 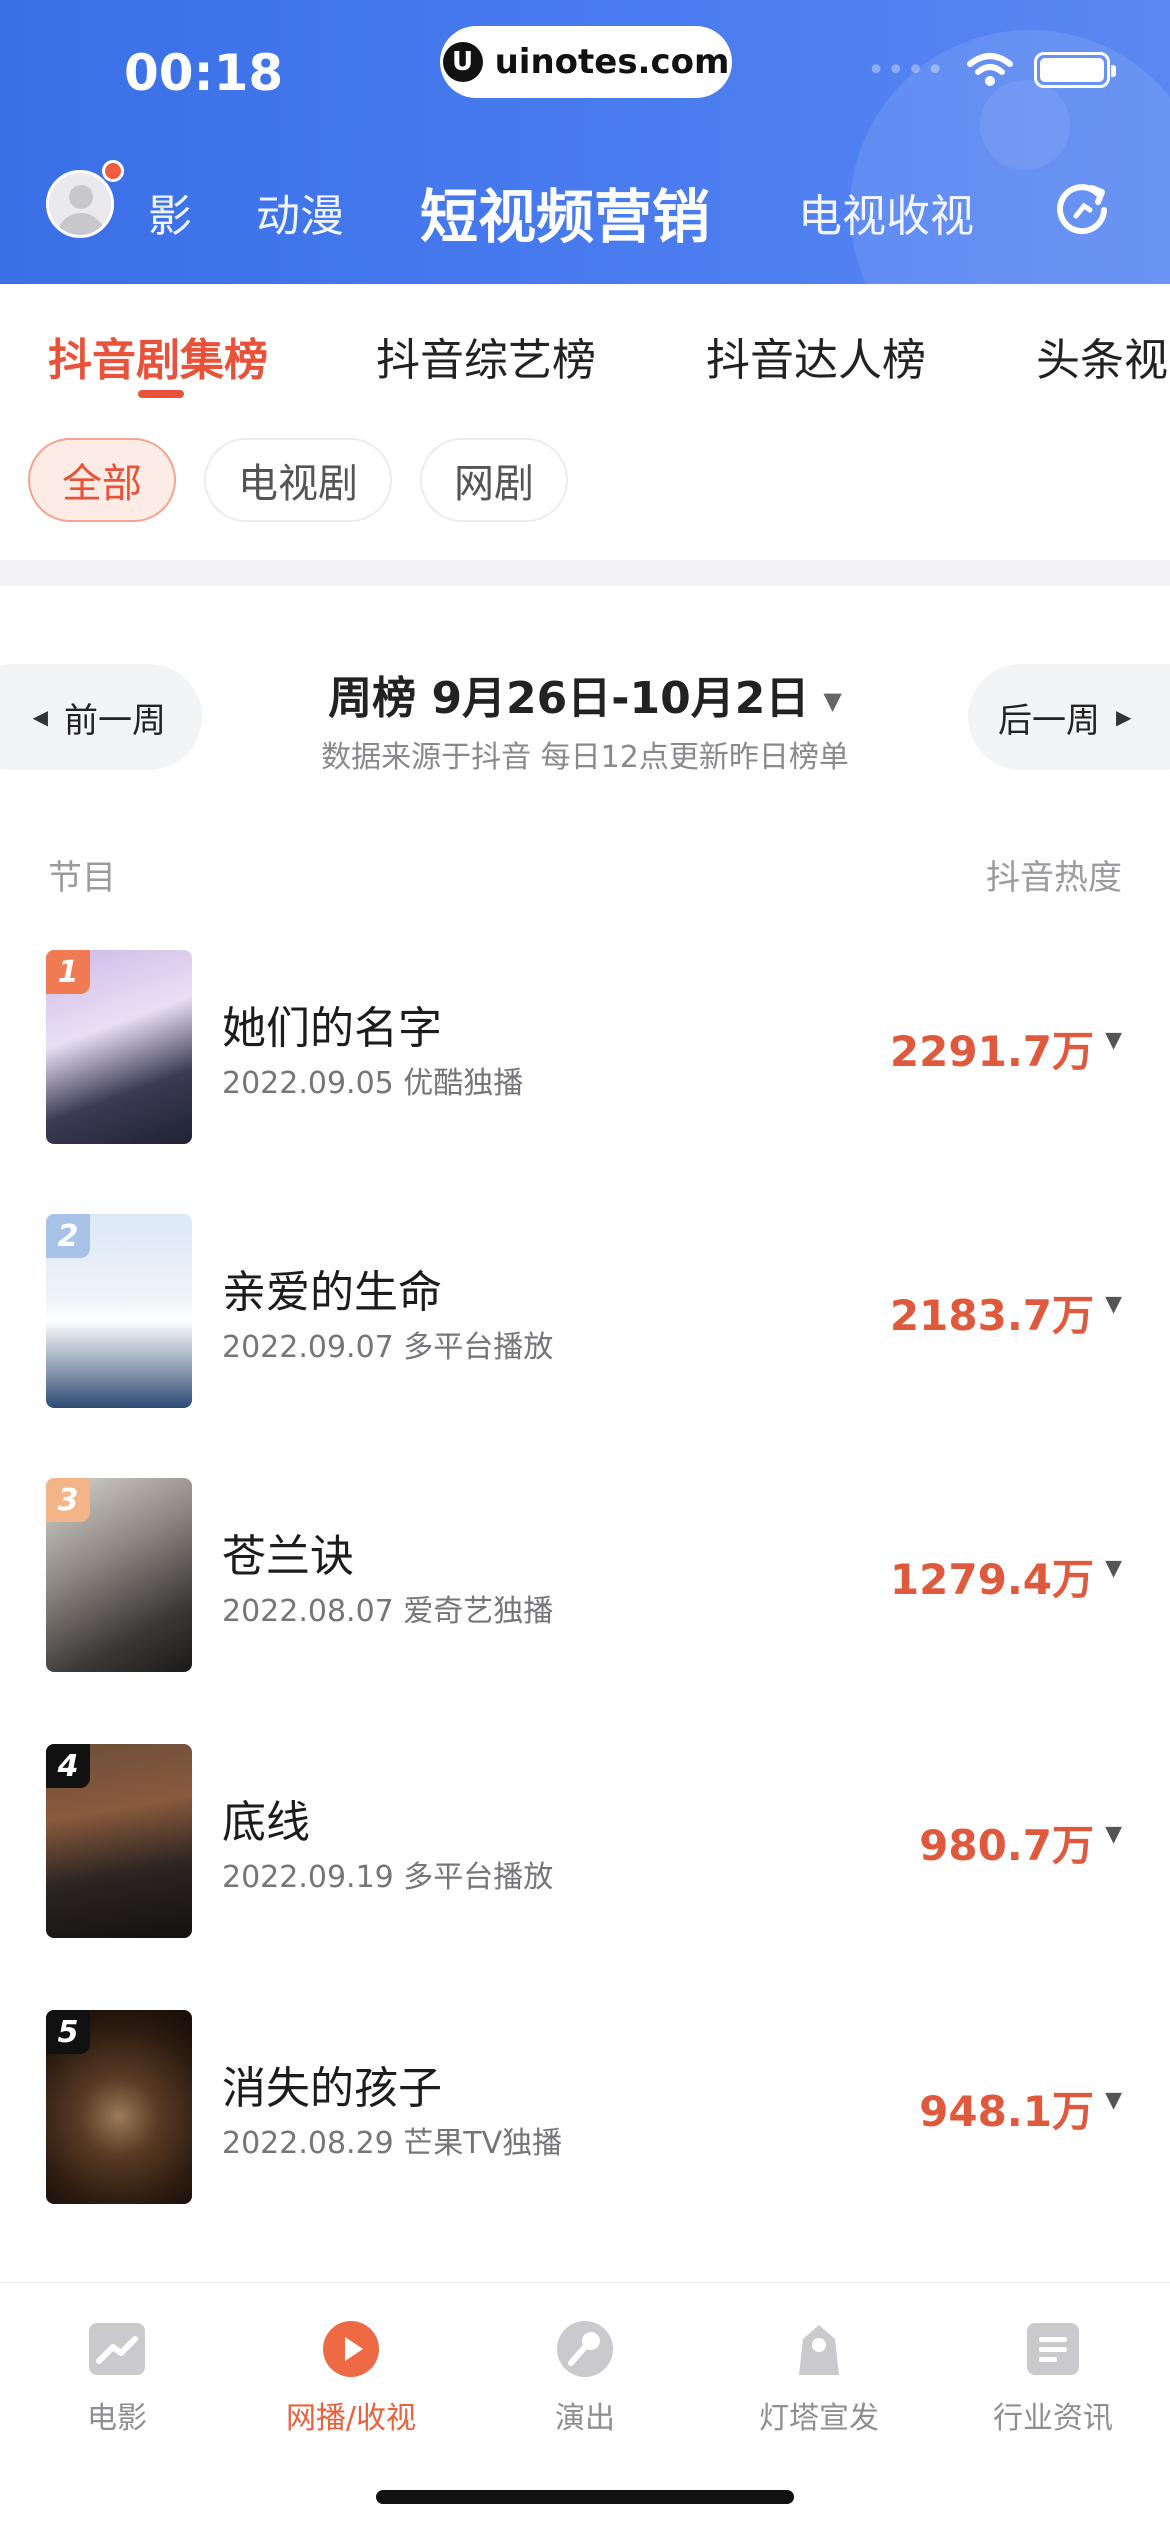 What do you see at coordinates (119, 1311) in the screenshot?
I see `poster-image: 2` at bounding box center [119, 1311].